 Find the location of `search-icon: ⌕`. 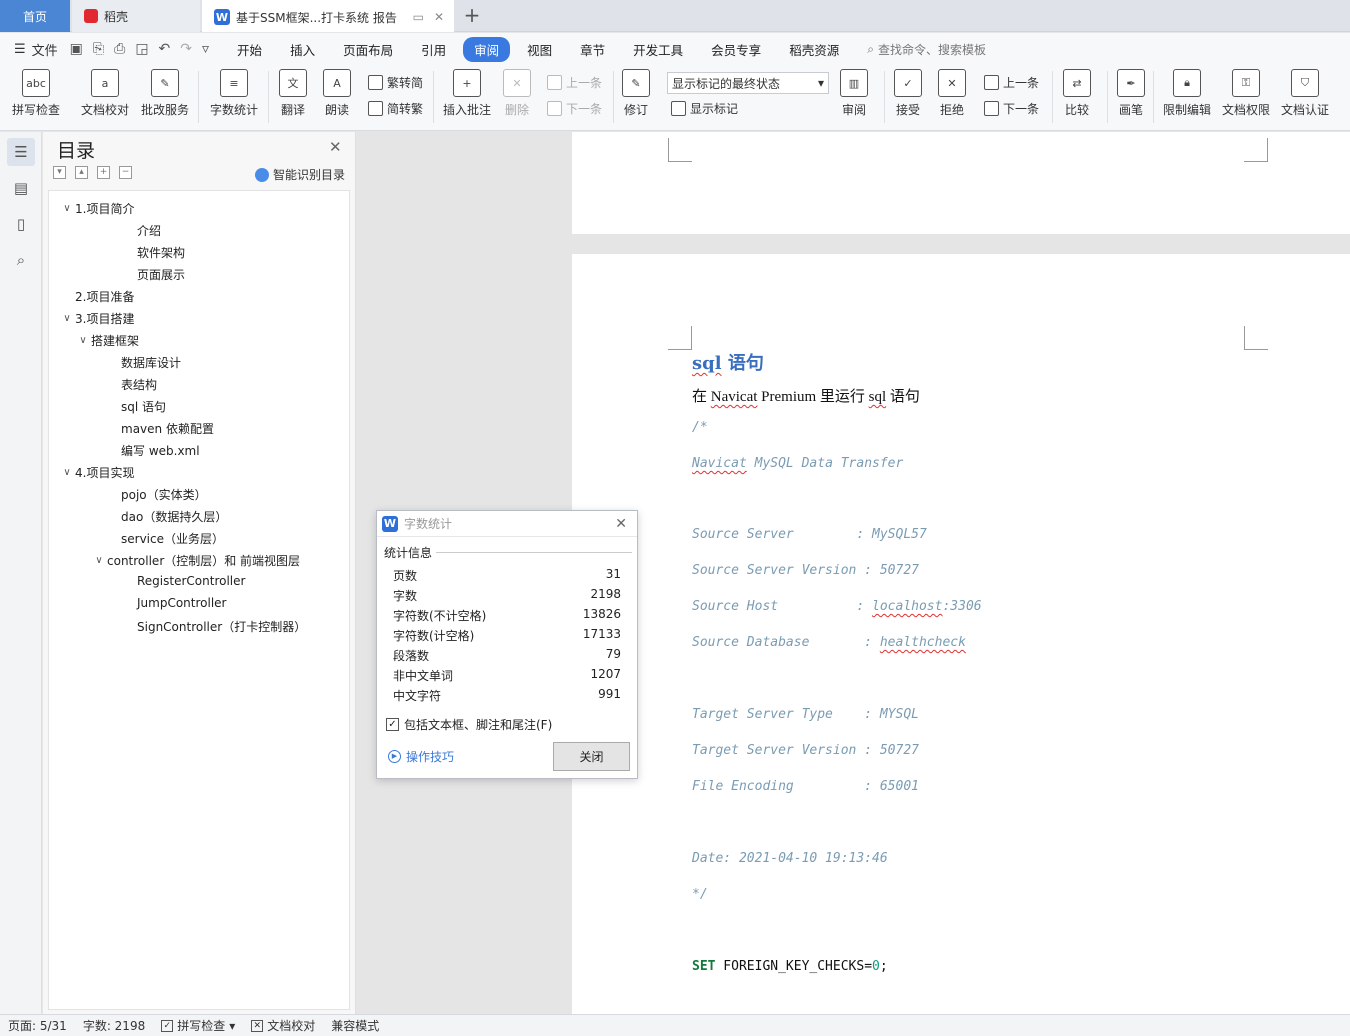

search-icon: ⌕ is located at coordinates (870, 48).